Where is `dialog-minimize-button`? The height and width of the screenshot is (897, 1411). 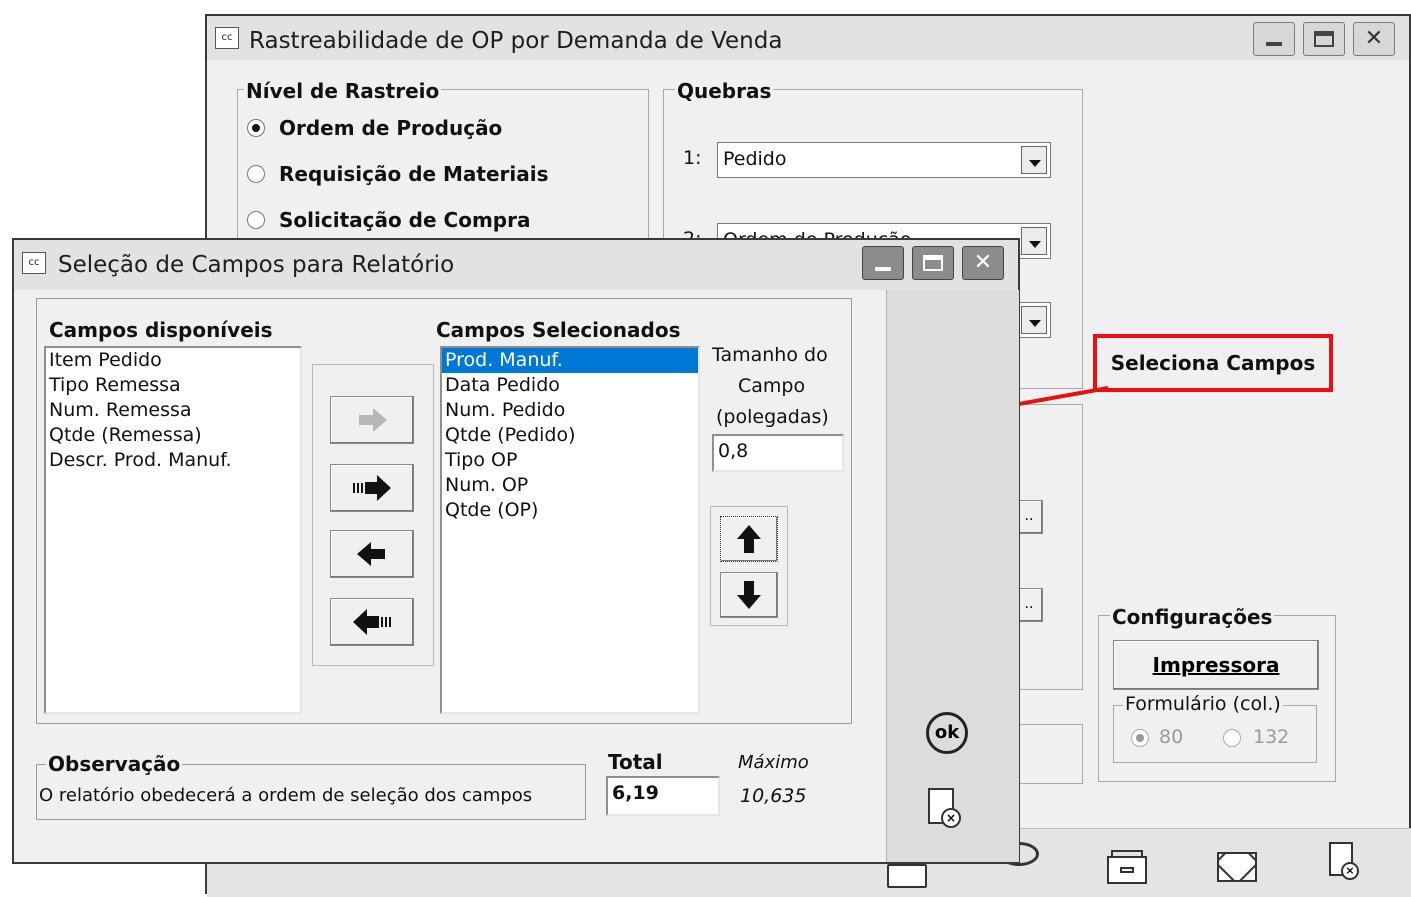 dialog-minimize-button is located at coordinates (883, 263).